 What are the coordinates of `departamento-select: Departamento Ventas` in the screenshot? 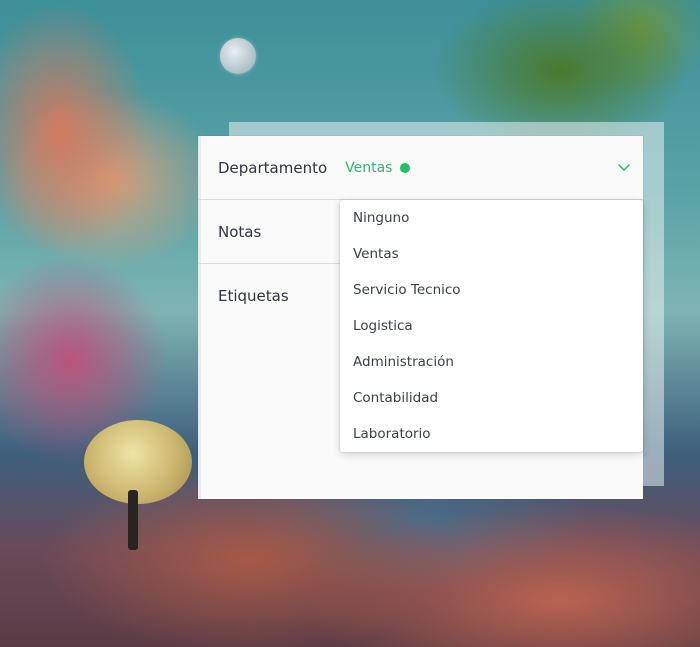 It's located at (420, 168).